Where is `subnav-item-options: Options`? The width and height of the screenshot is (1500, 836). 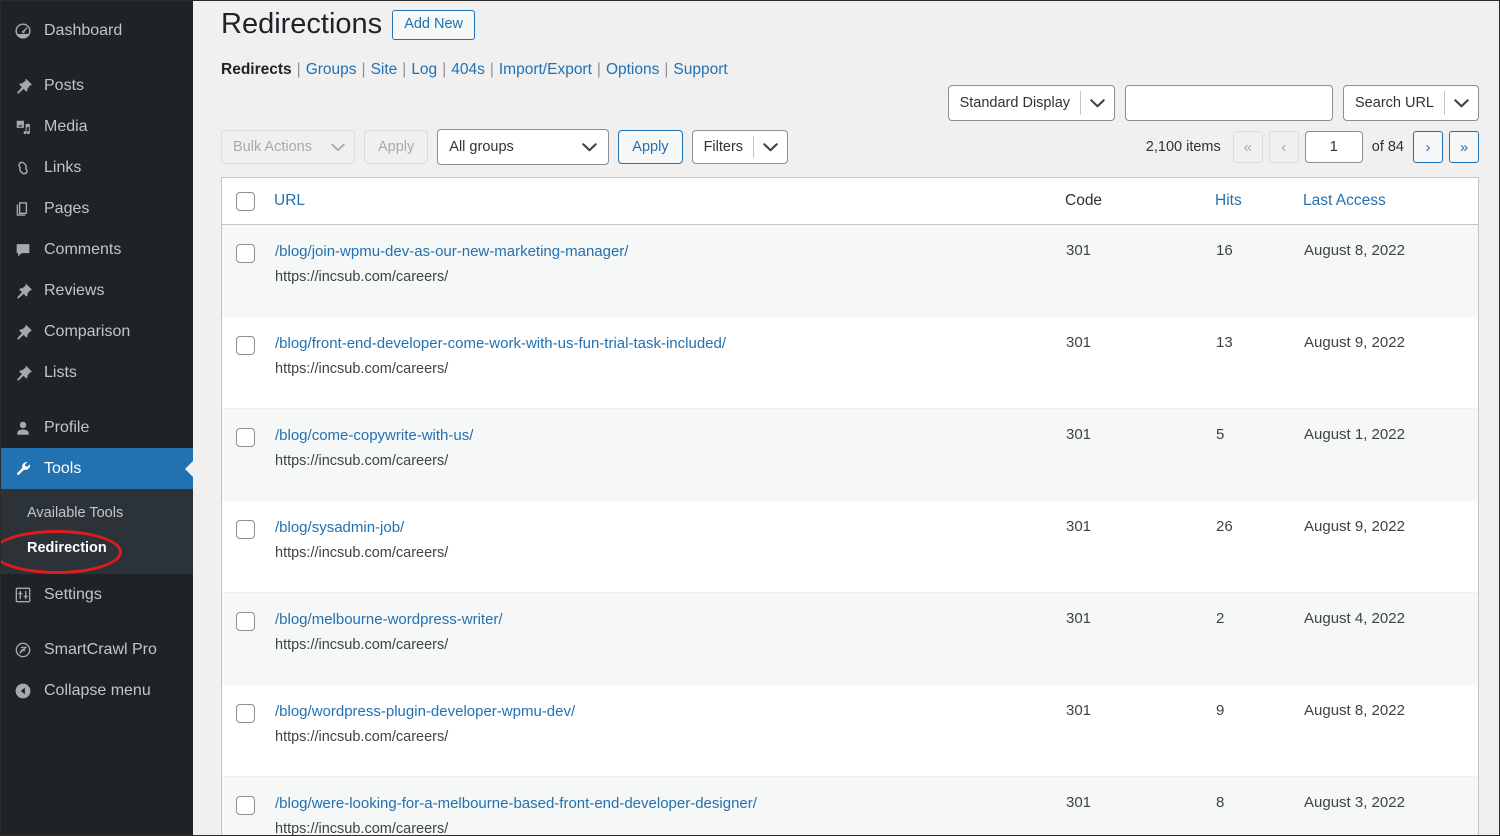 subnav-item-options: Options is located at coordinates (632, 69).